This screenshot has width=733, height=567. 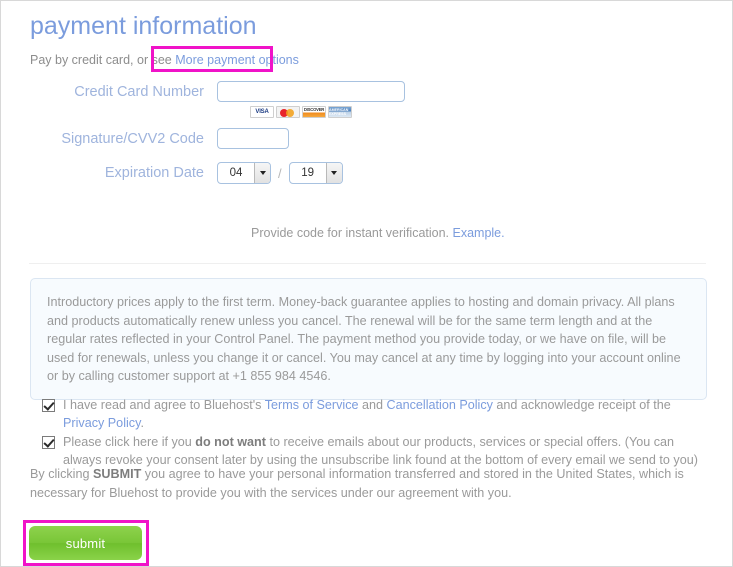 What do you see at coordinates (129, 442) in the screenshot?
I see `marketing-text-1: Please click here if you` at bounding box center [129, 442].